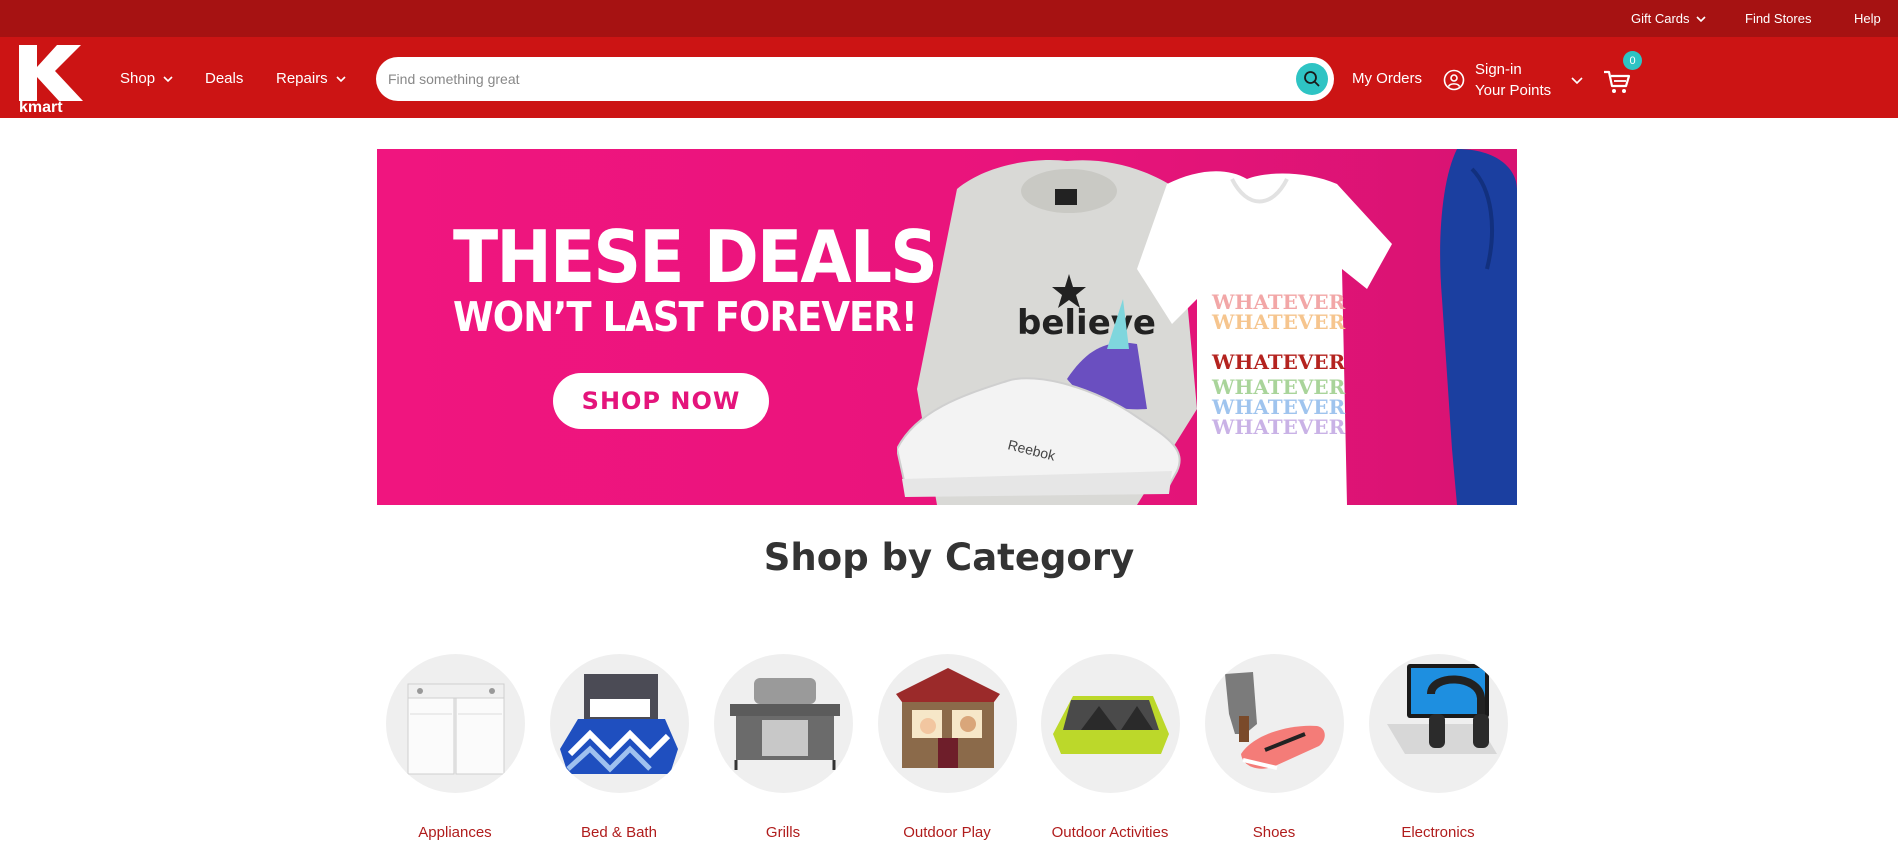 This screenshot has height=855, width=1898. I want to click on nav-repairs-label: Repairs, so click(302, 78).